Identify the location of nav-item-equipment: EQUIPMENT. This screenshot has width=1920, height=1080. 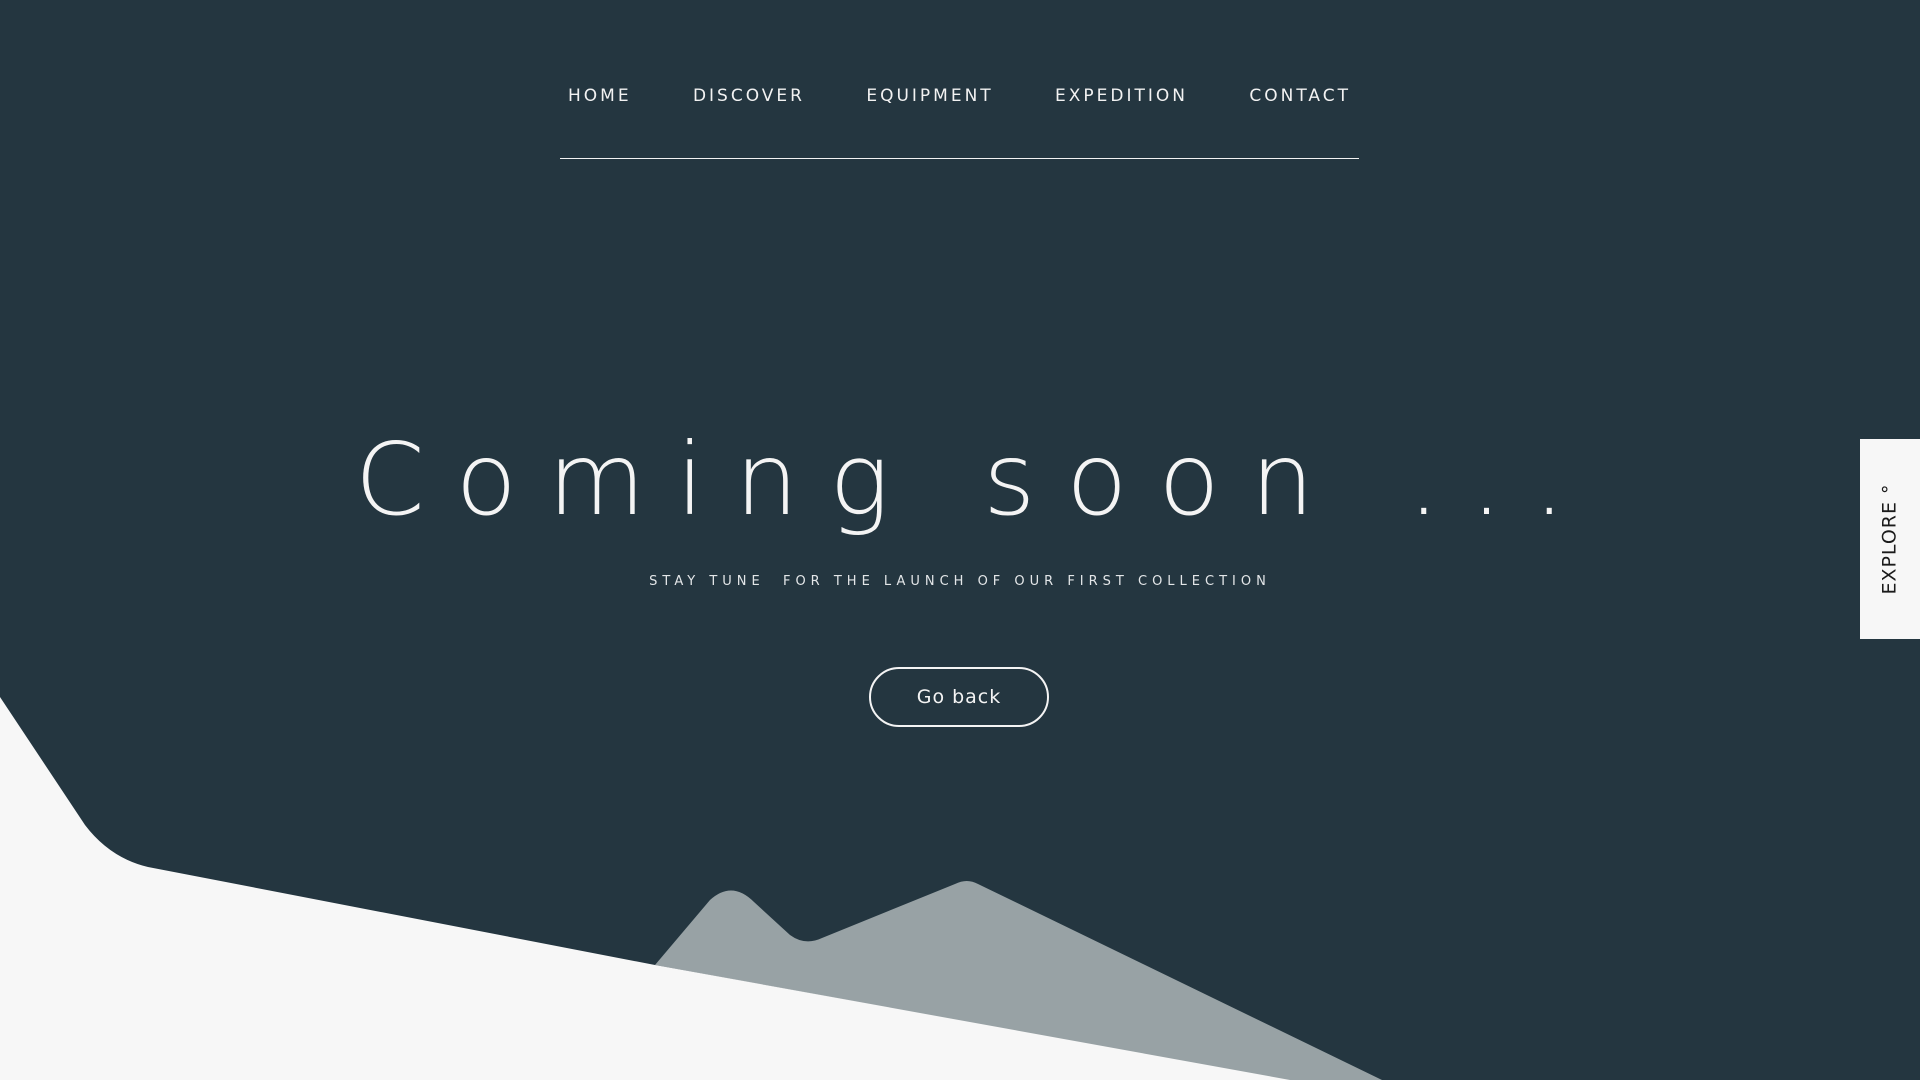
(929, 96).